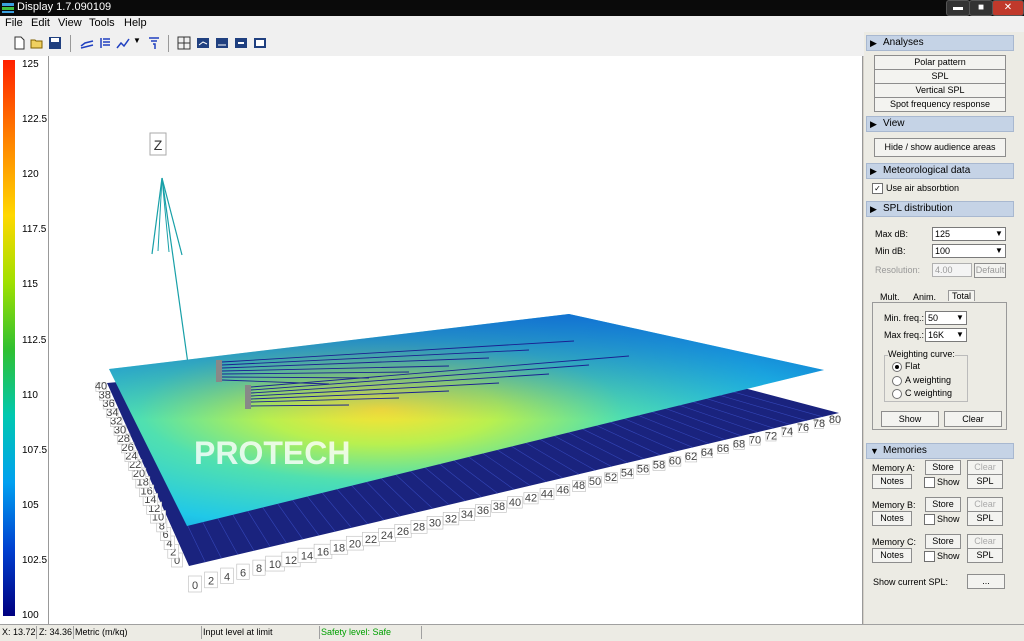 This screenshot has height=641, width=1024. I want to click on min-db-select: 100 ▼, so click(969, 251).